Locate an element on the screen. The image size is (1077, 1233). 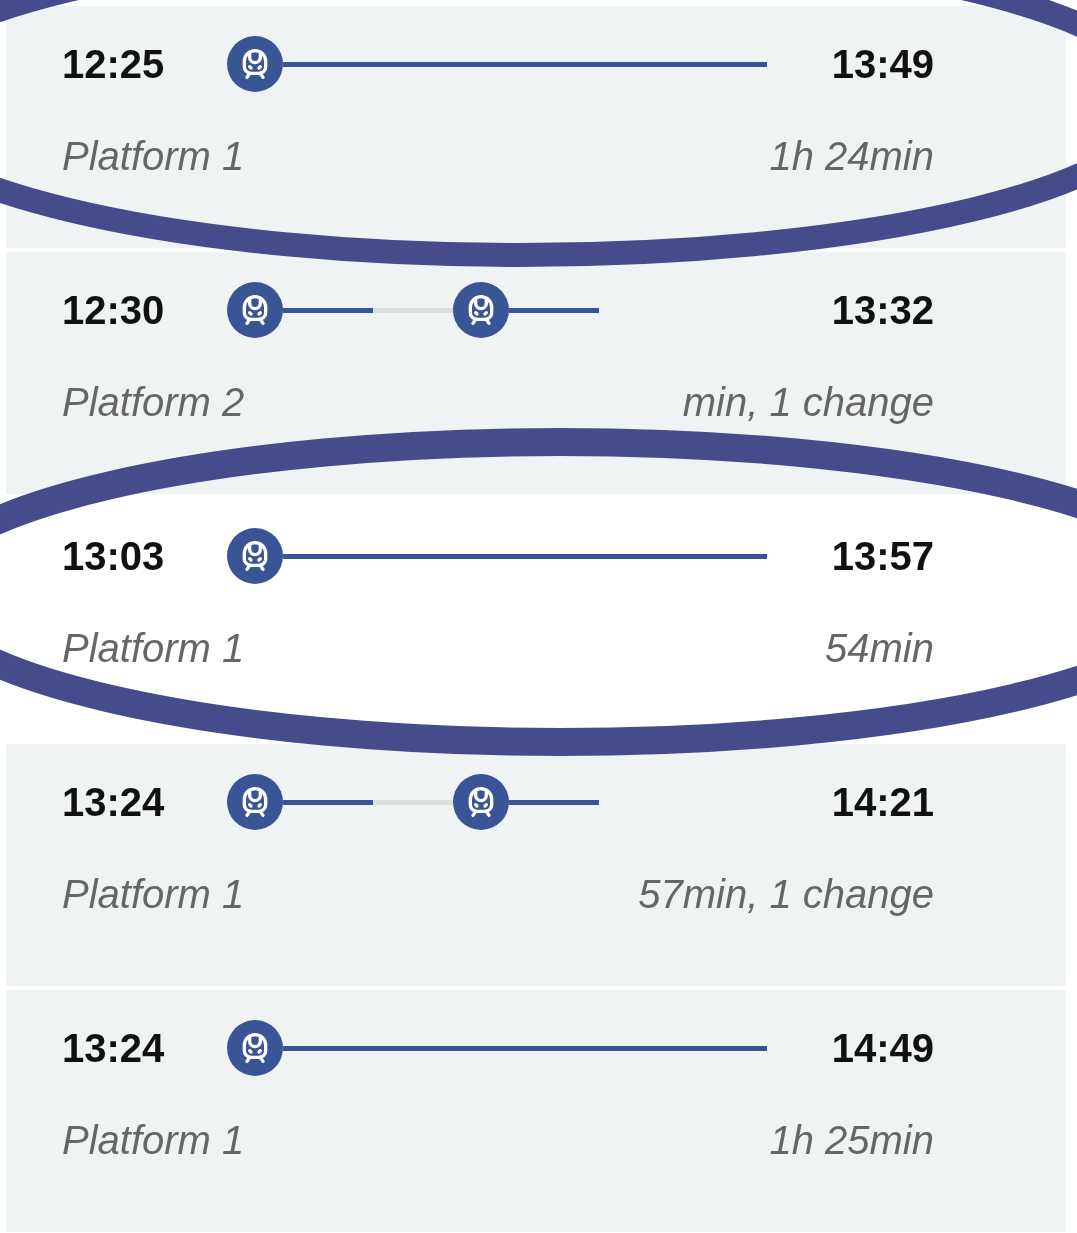
arrival-time: 13:32 is located at coordinates (882, 310).